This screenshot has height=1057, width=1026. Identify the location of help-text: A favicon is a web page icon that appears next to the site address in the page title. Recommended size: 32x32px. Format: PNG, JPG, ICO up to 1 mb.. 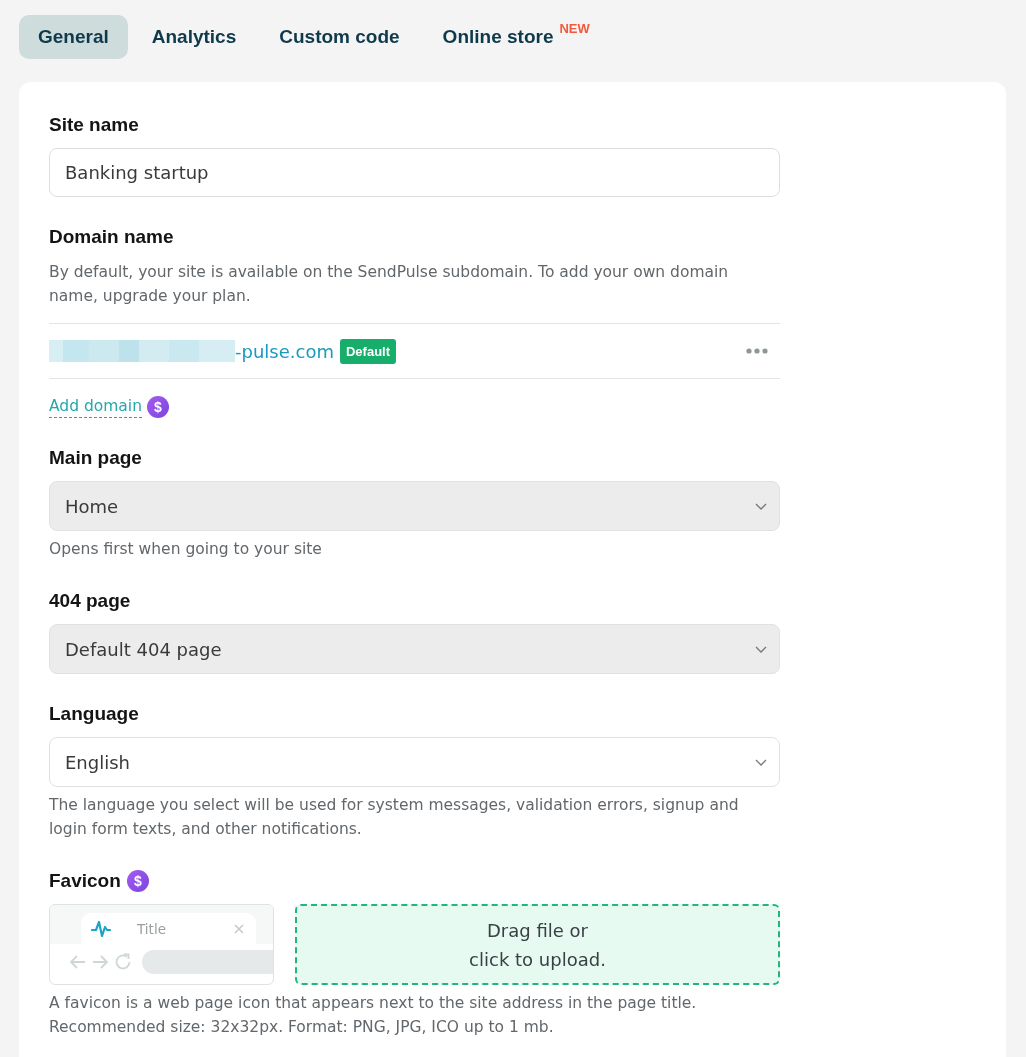
(373, 1015).